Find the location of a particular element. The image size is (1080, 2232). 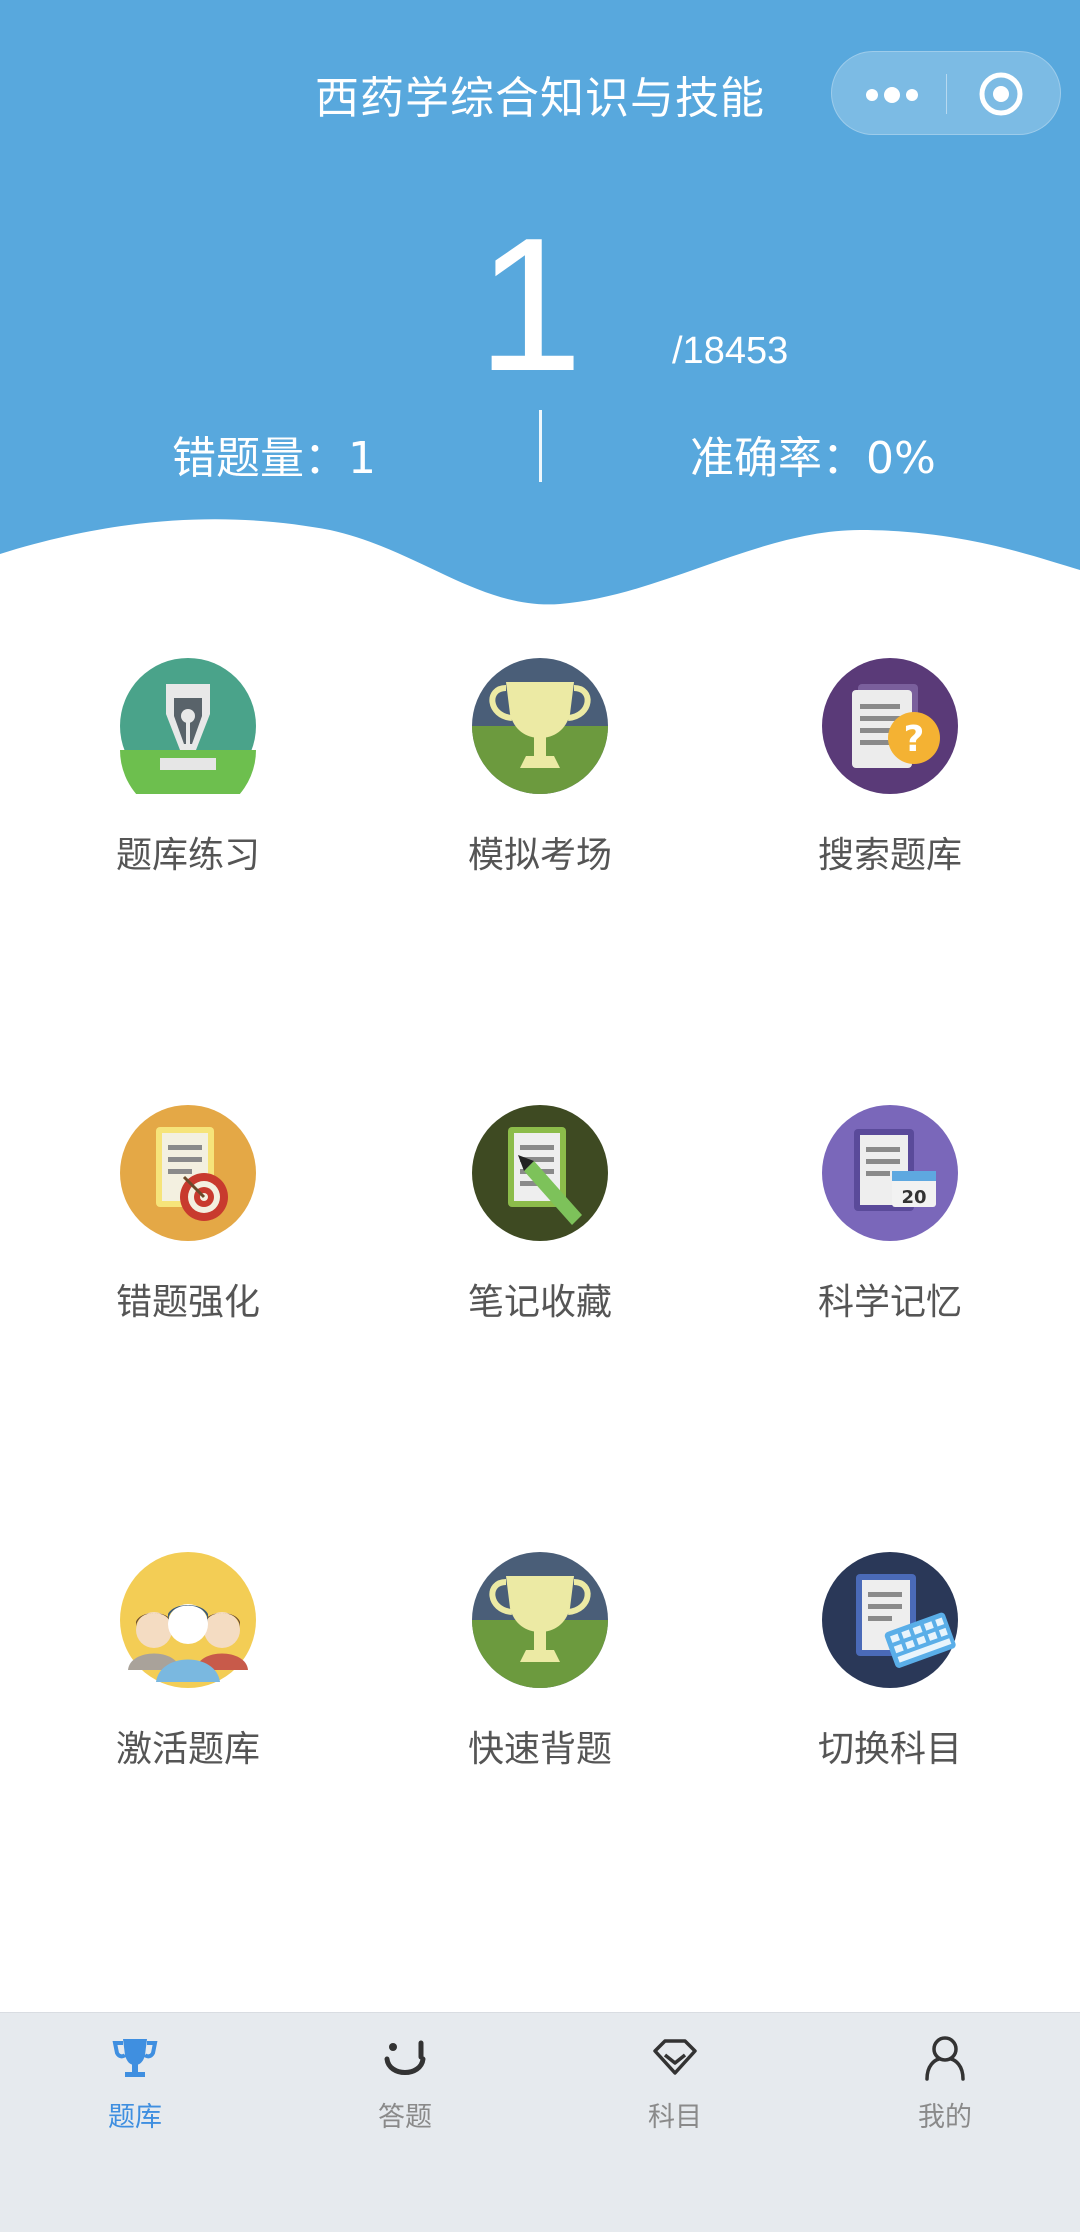

wave-divider is located at coordinates (540, 579).